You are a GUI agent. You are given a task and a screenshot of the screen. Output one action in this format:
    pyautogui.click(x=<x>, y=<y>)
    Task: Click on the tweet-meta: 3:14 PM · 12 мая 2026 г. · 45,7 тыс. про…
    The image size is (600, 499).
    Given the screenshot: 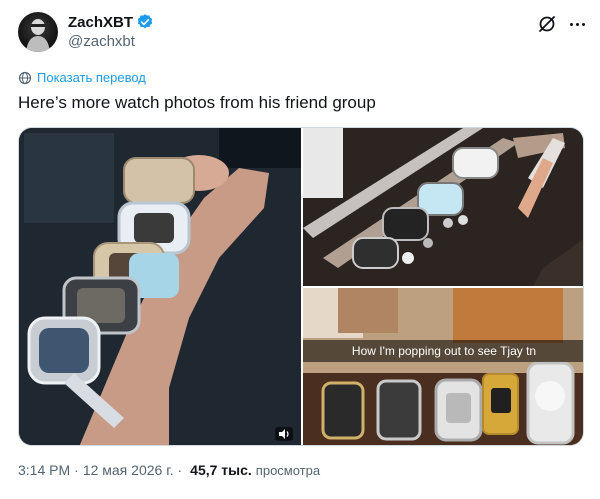 What is the action you would take?
    pyautogui.click(x=169, y=470)
    